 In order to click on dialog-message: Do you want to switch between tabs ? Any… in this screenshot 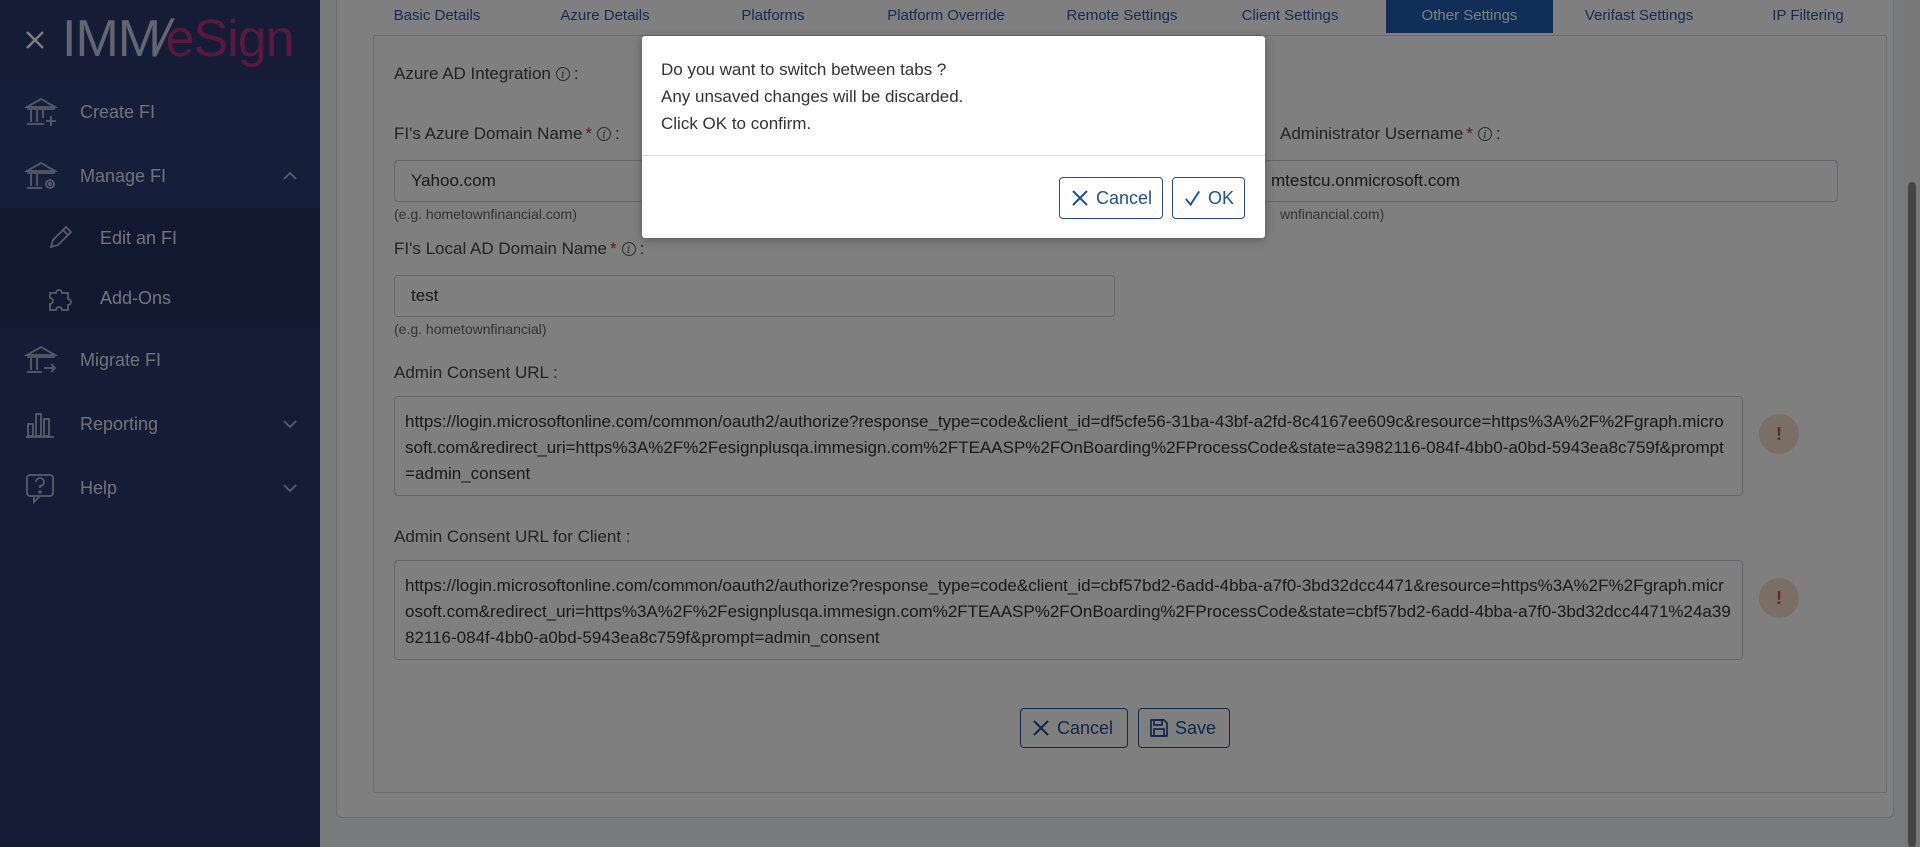, I will do `click(812, 96)`.